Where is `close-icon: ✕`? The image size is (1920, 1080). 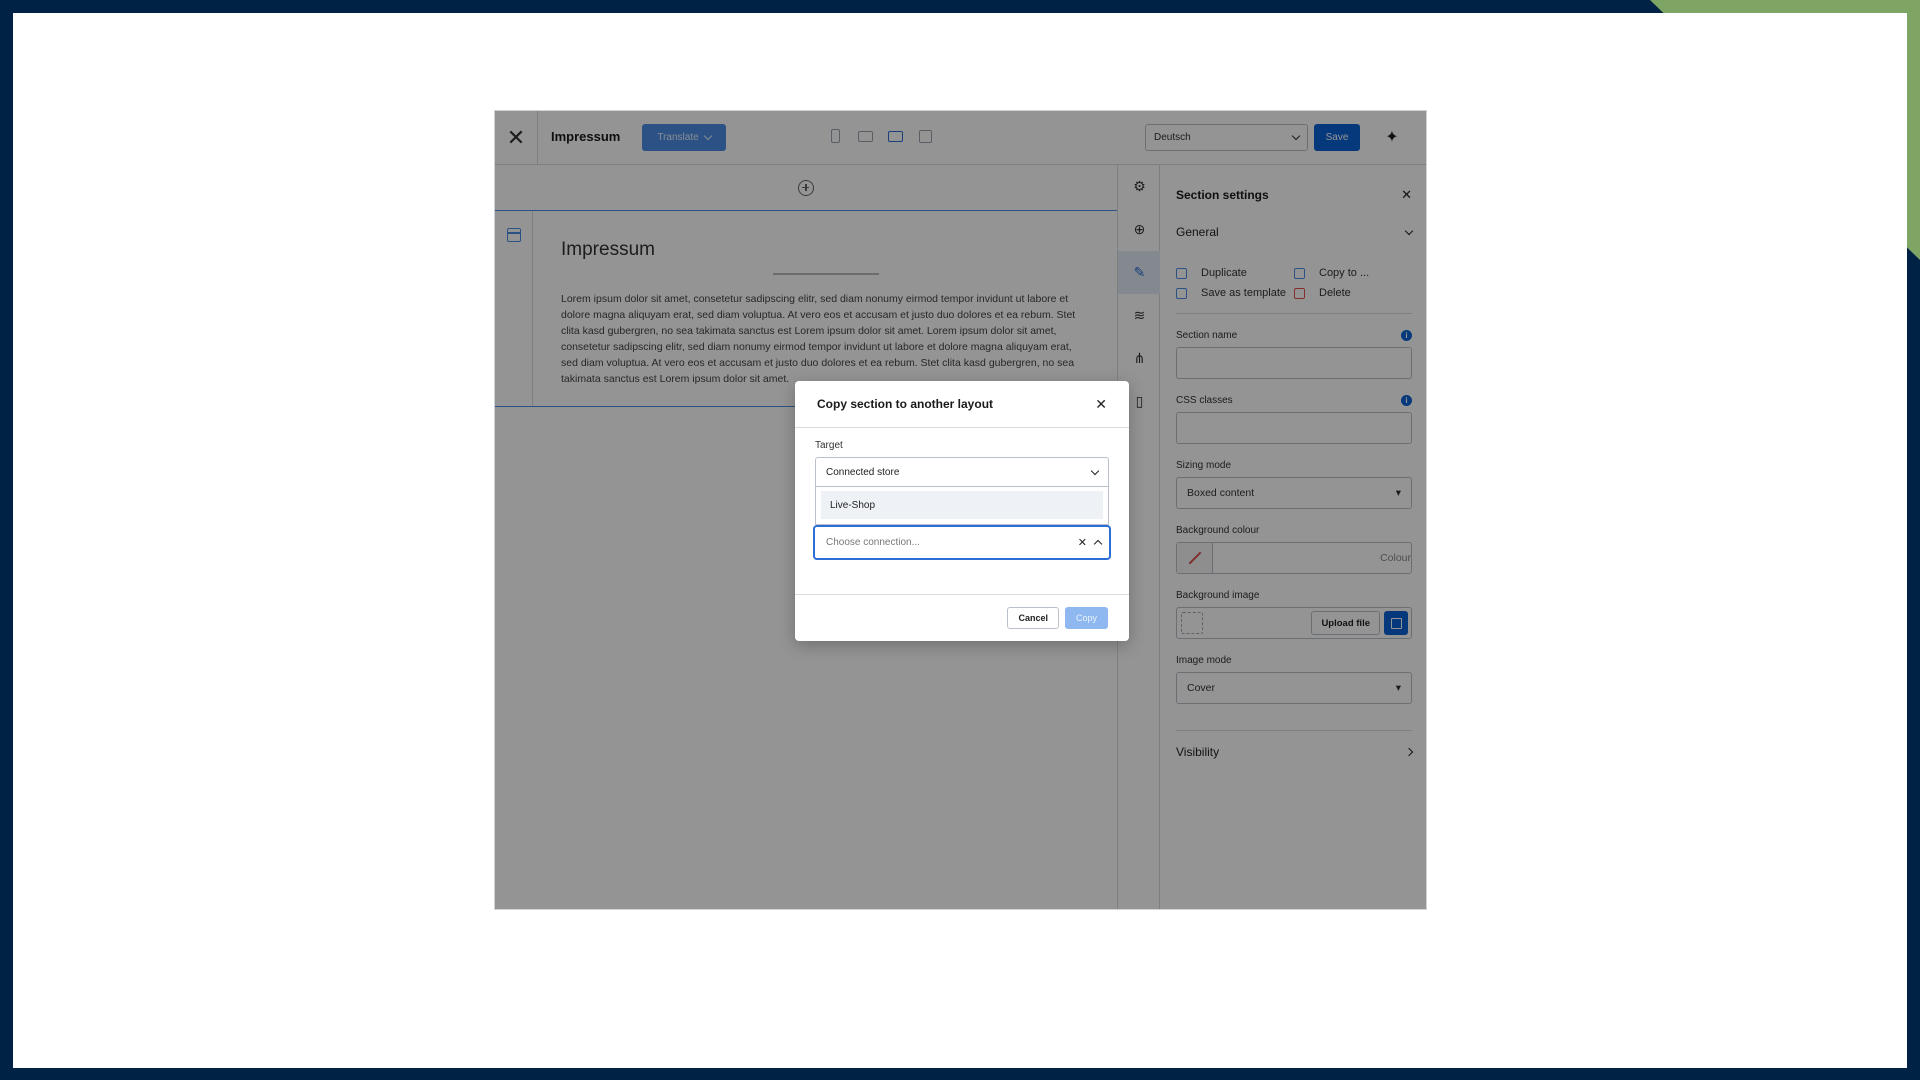 close-icon: ✕ is located at coordinates (1101, 404).